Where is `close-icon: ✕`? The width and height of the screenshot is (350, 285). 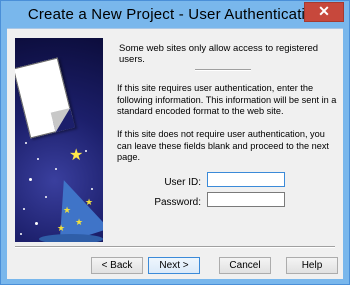 close-icon: ✕ is located at coordinates (324, 11).